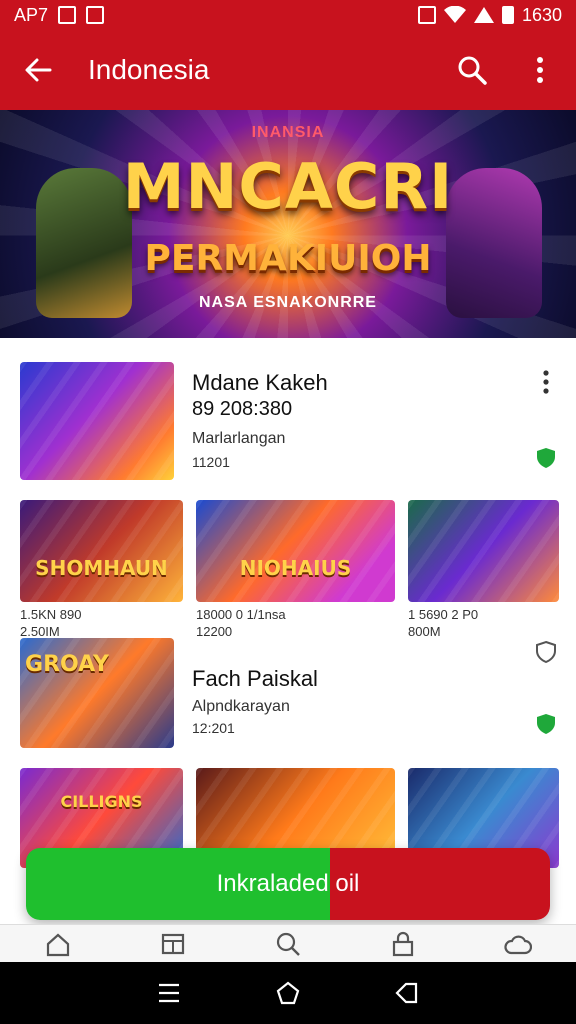  What do you see at coordinates (454, 14) in the screenshot?
I see `wifi-icon` at bounding box center [454, 14].